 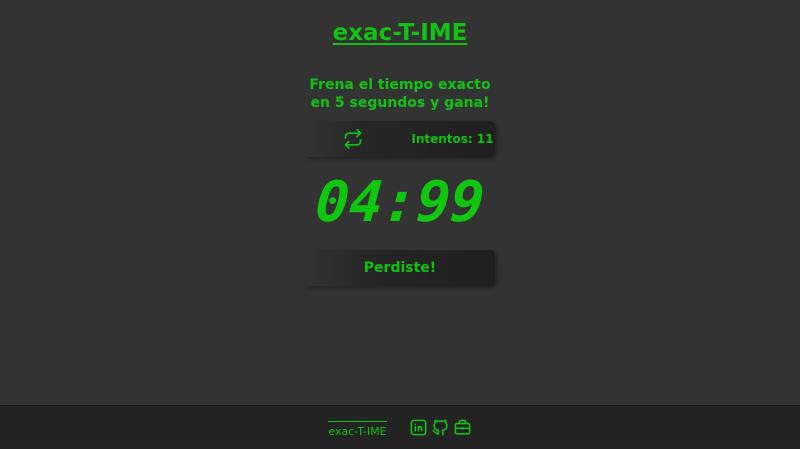 What do you see at coordinates (400, 33) in the screenshot?
I see `app-title: exac-T-IME` at bounding box center [400, 33].